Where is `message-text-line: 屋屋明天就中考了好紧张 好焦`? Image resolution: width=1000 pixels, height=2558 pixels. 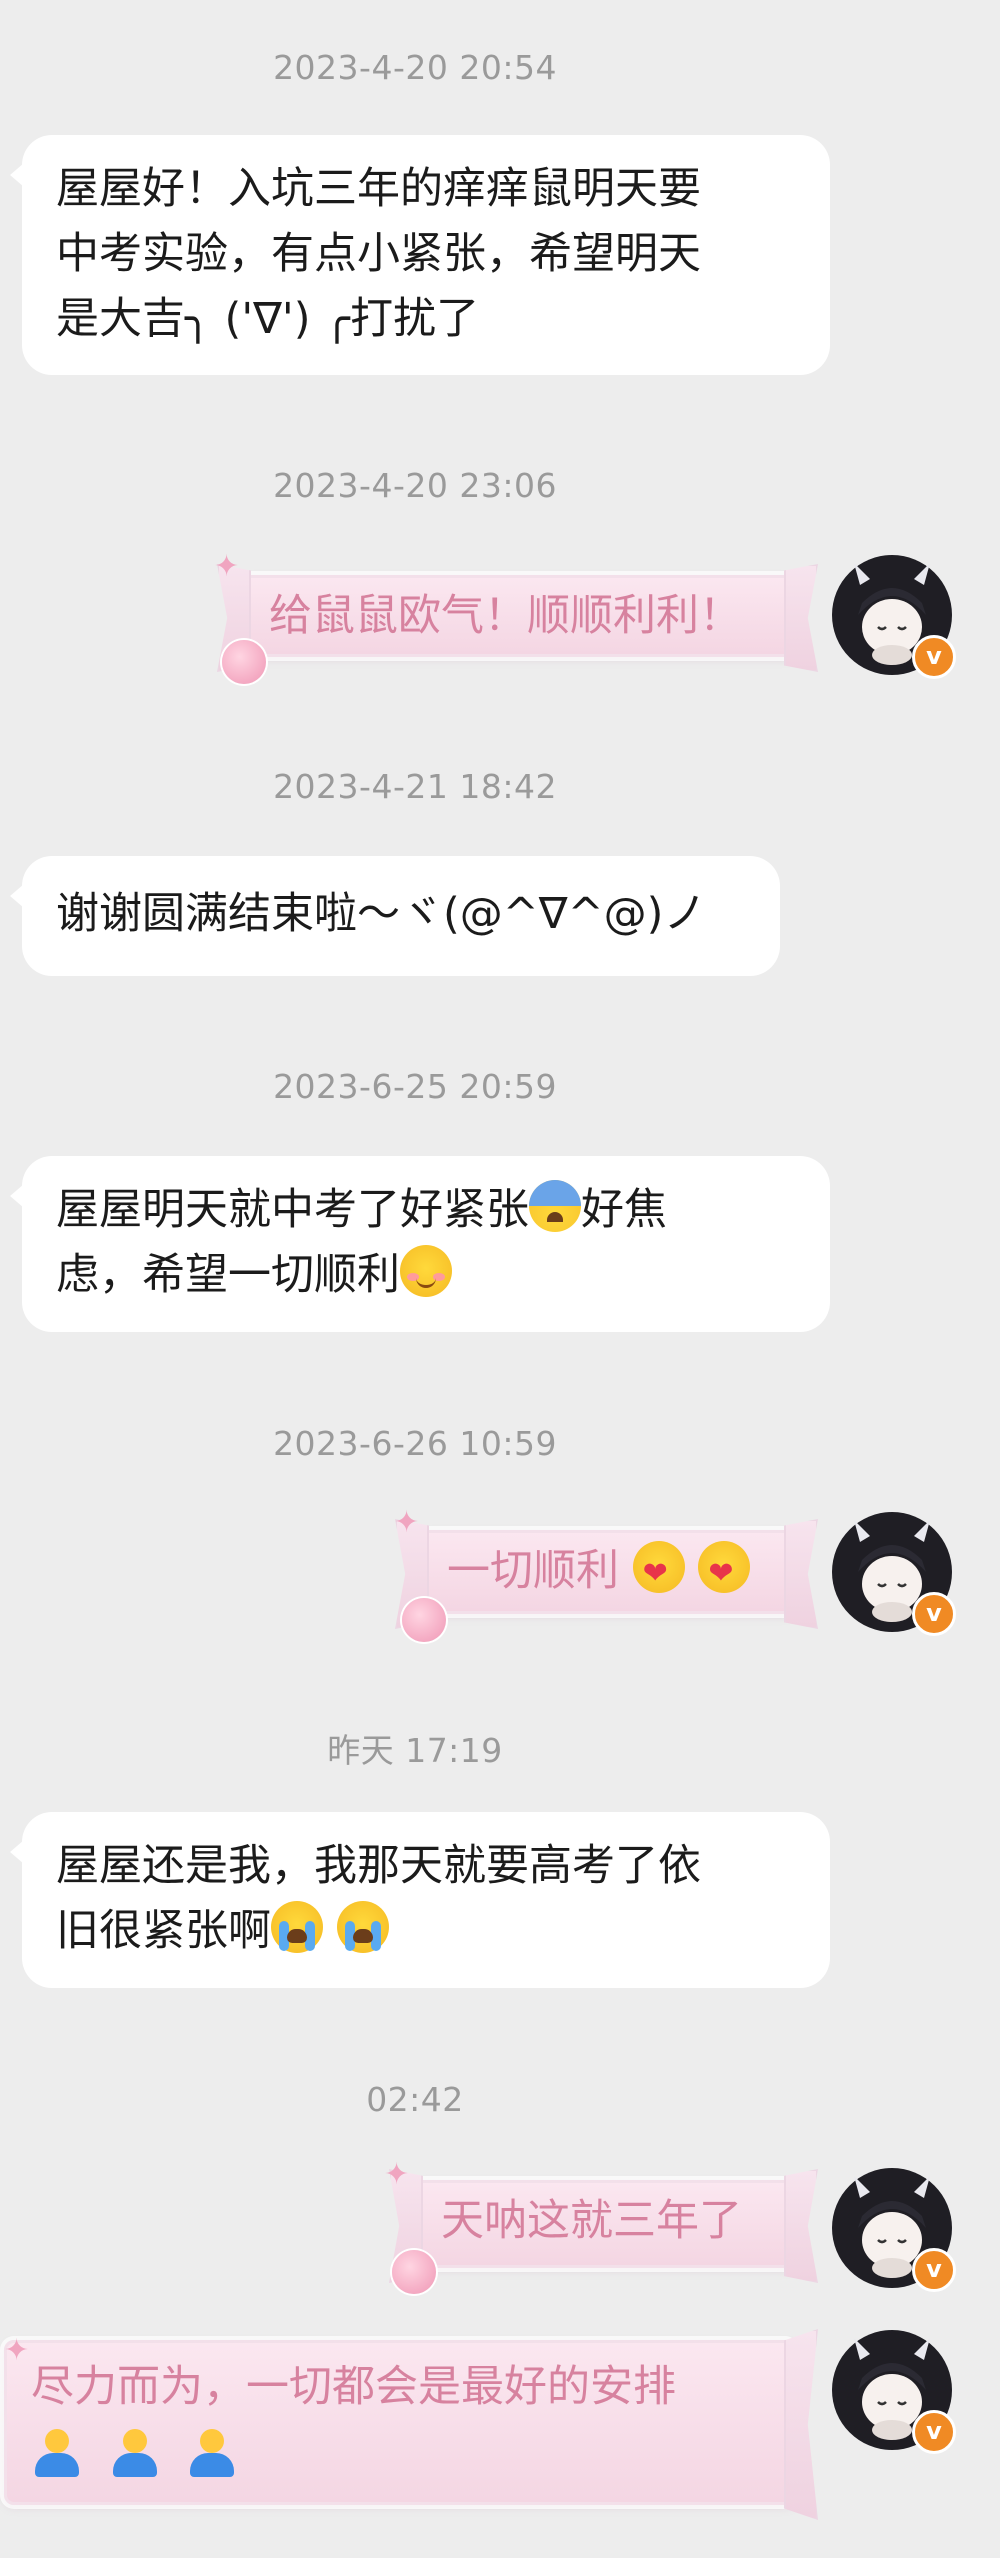
message-text-line: 屋屋明天就中考了好紧张 好焦 is located at coordinates (426, 1210).